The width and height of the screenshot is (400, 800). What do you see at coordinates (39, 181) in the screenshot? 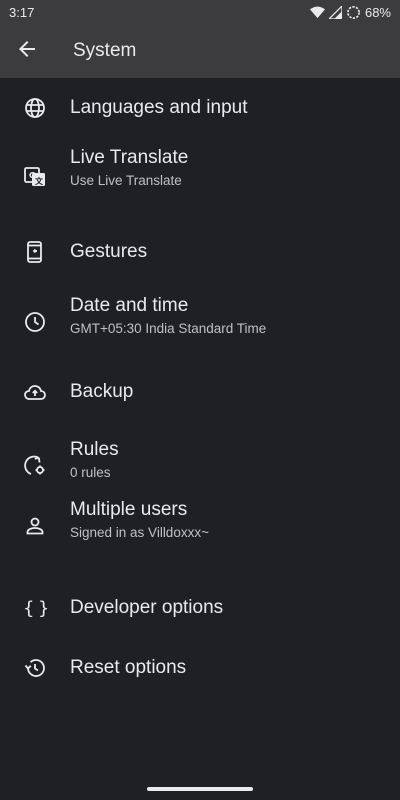
I see `svg-text: 文` at bounding box center [39, 181].